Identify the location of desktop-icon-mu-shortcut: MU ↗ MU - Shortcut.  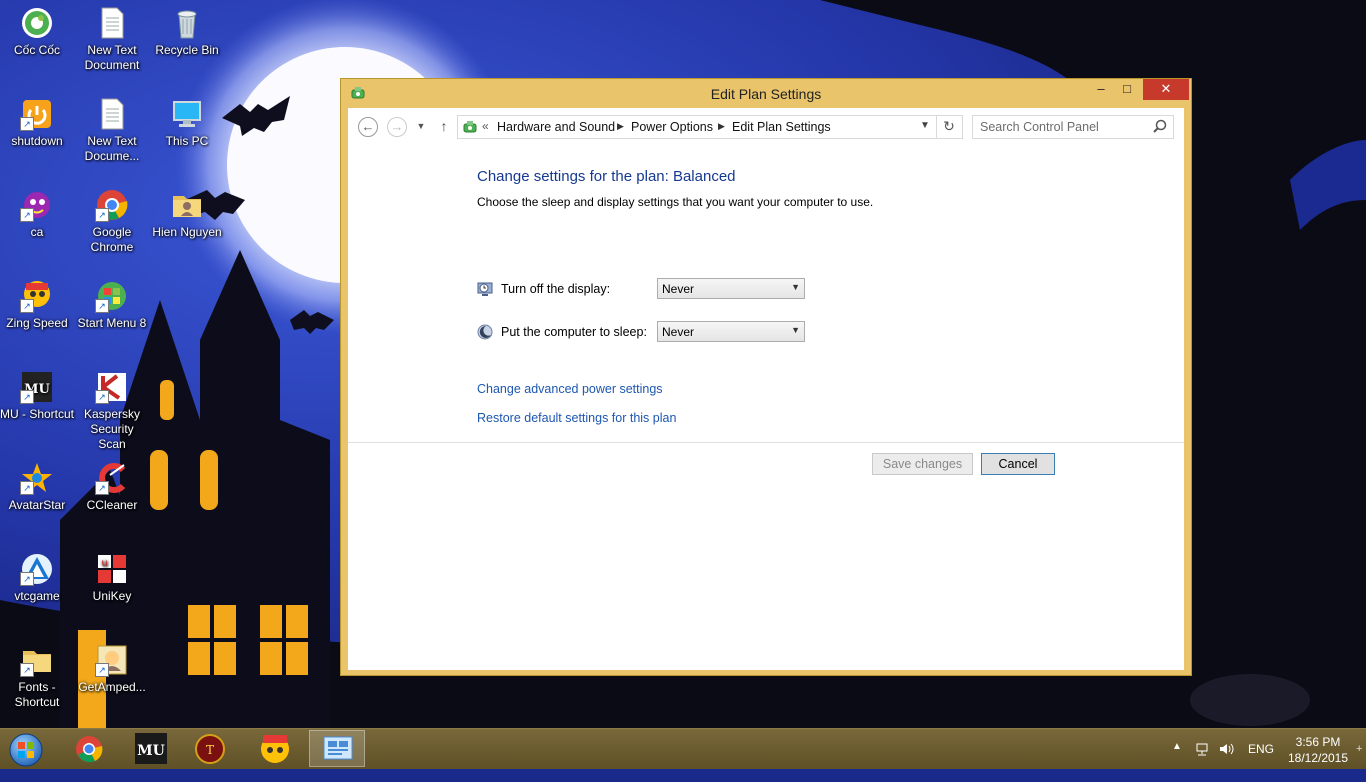
(37, 396).